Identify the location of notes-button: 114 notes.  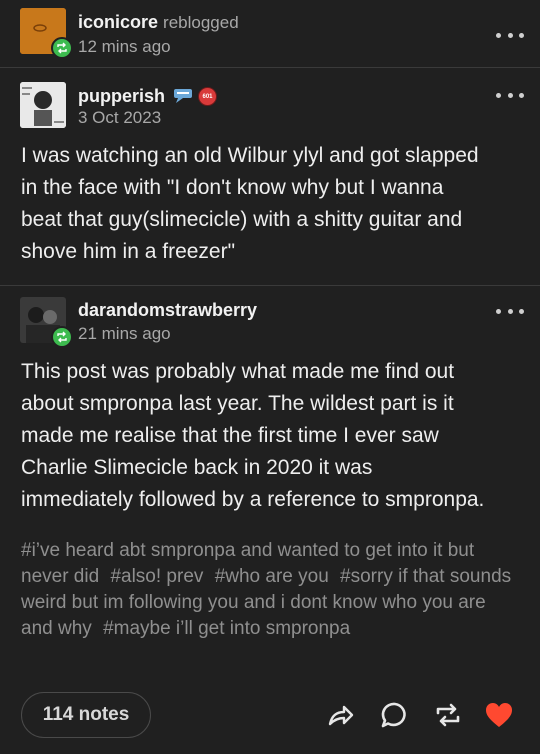
(86, 715).